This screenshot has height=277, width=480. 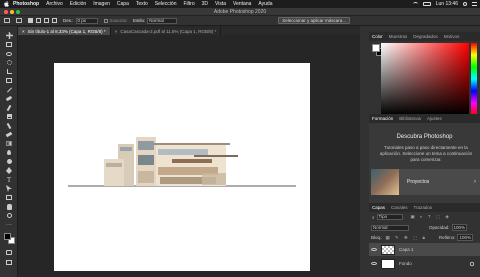 What do you see at coordinates (9, 71) in the screenshot?
I see `crop-tool-icon` at bounding box center [9, 71].